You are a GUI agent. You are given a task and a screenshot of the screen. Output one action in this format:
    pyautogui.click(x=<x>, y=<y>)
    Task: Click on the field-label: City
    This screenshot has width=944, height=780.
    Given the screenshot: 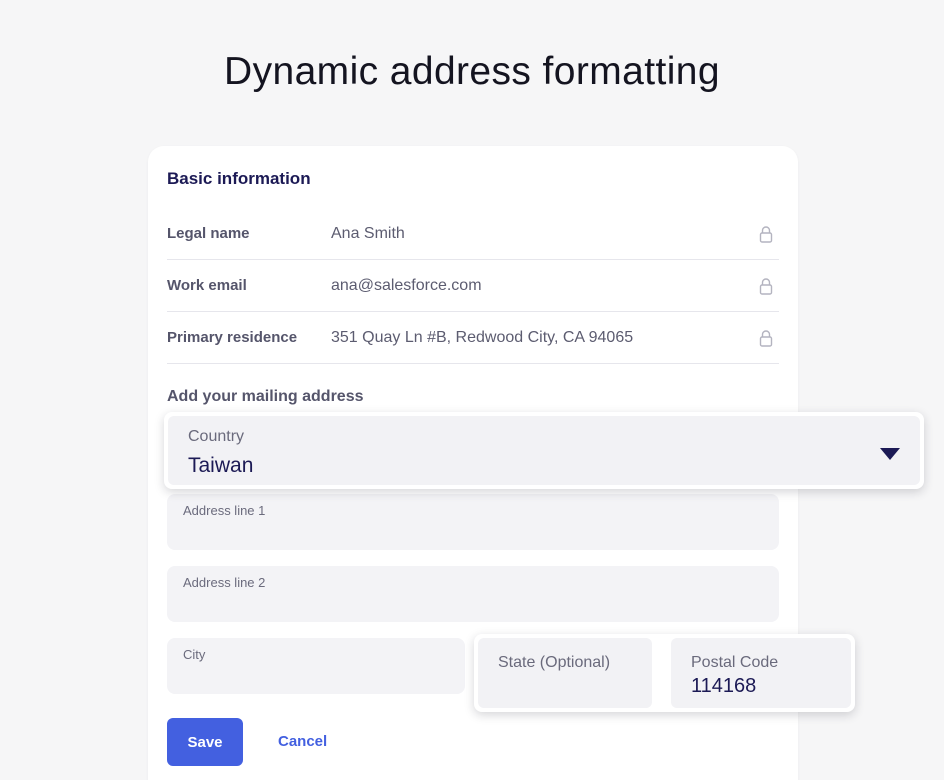 What is the action you would take?
    pyautogui.click(x=194, y=654)
    